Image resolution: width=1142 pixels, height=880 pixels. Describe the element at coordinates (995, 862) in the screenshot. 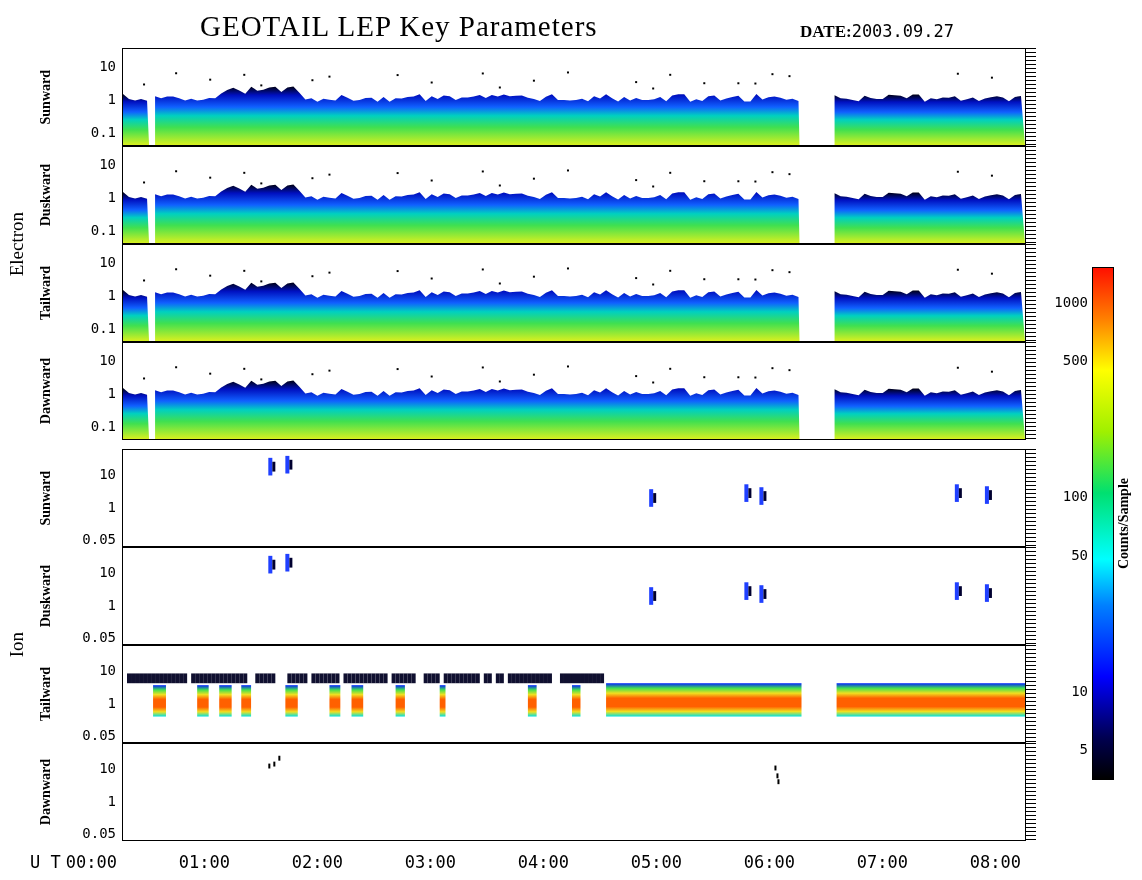

I see `x-tick-label: 08:00` at that location.